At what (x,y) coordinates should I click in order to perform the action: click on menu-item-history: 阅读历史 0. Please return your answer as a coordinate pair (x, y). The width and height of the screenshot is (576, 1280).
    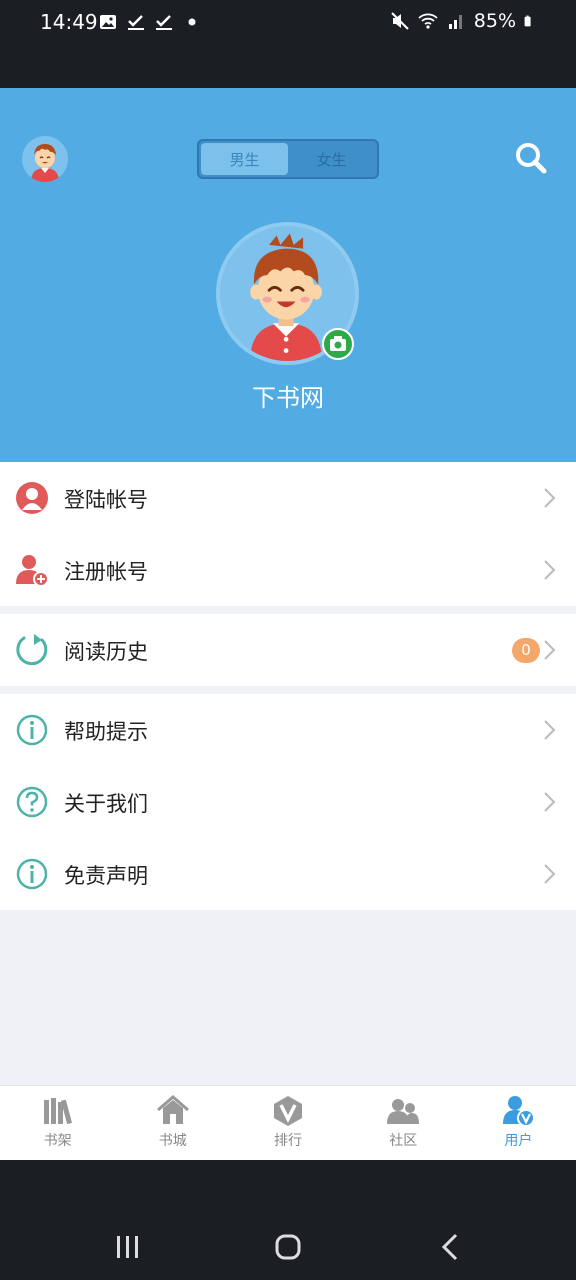
    Looking at the image, I should click on (288, 650).